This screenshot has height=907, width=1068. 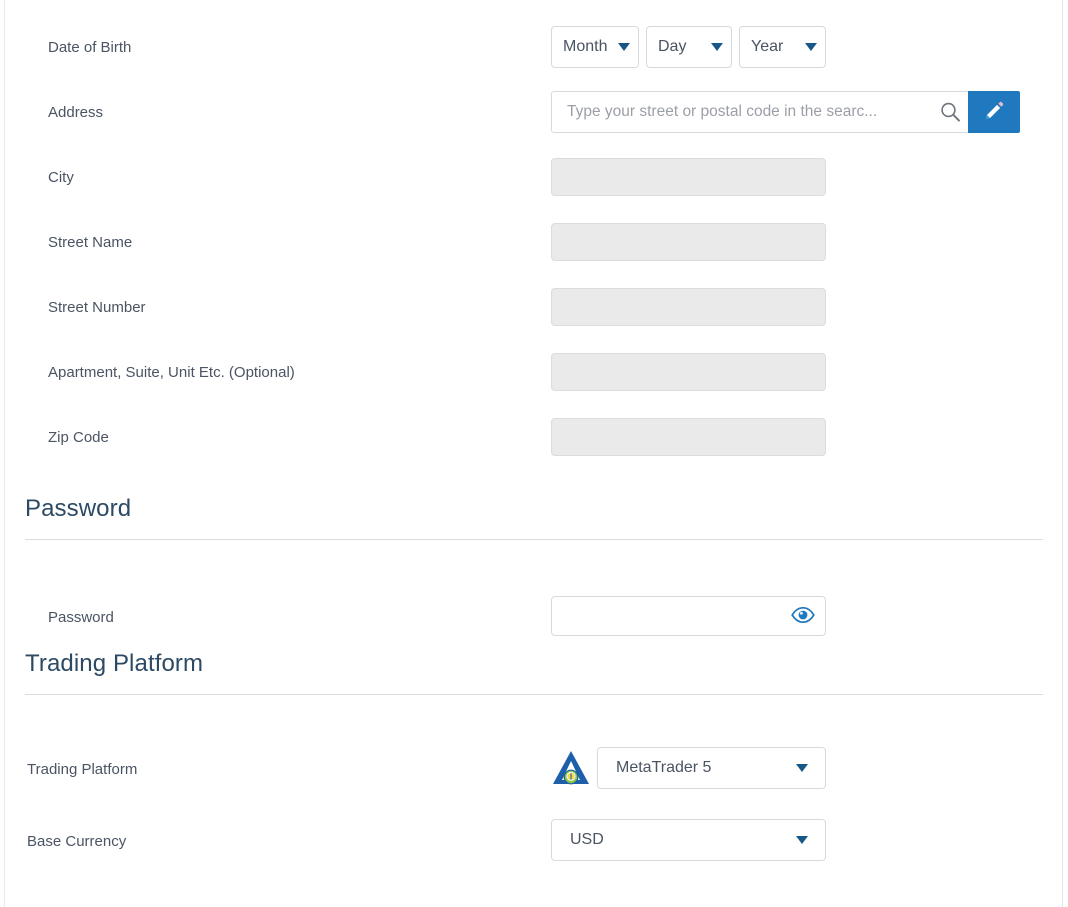 What do you see at coordinates (76, 112) in the screenshot?
I see `label-address: Address` at bounding box center [76, 112].